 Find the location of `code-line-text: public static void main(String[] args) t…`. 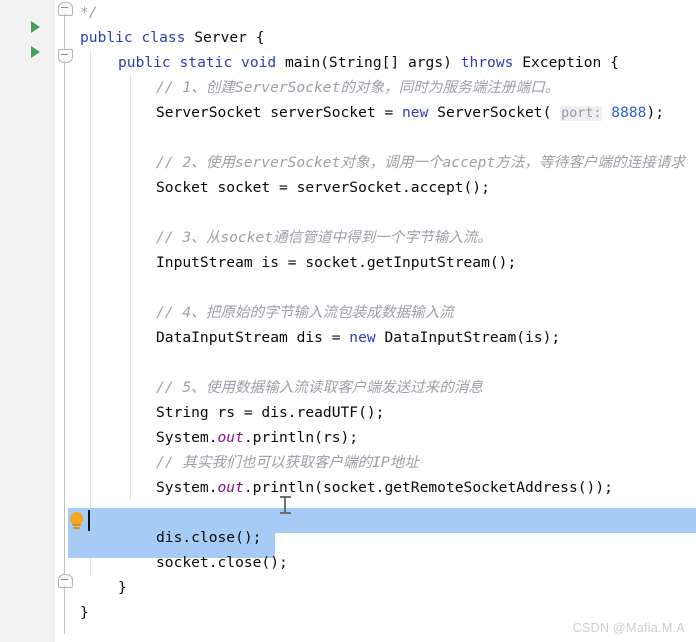

code-line-text: public static void main(String[] args) t… is located at coordinates (368, 62).